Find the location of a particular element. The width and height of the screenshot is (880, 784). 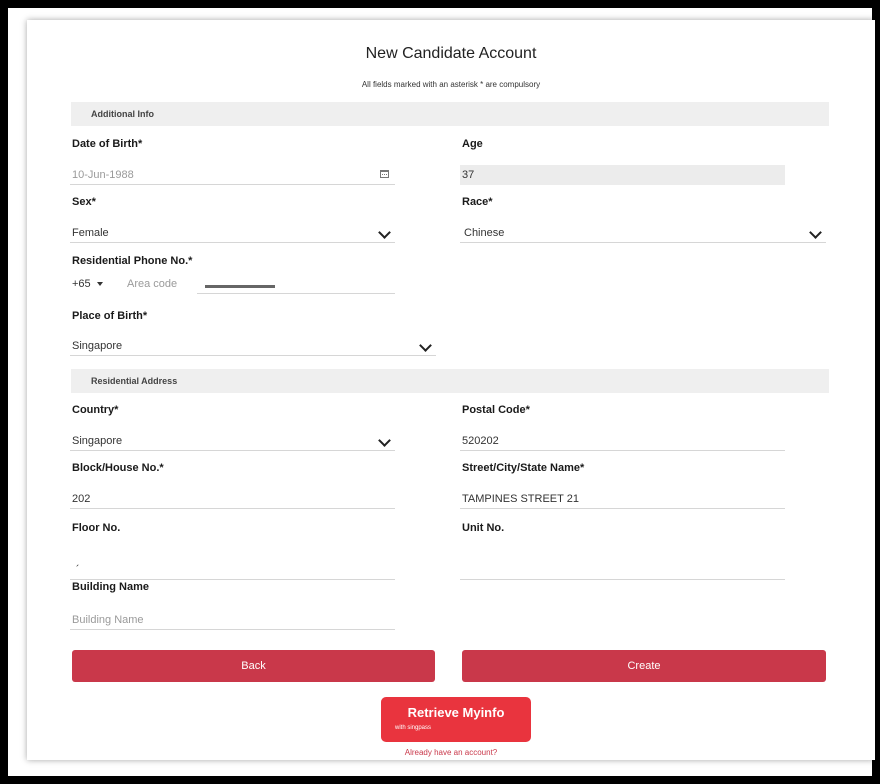

area-code-input: Area code is located at coordinates (160, 284).